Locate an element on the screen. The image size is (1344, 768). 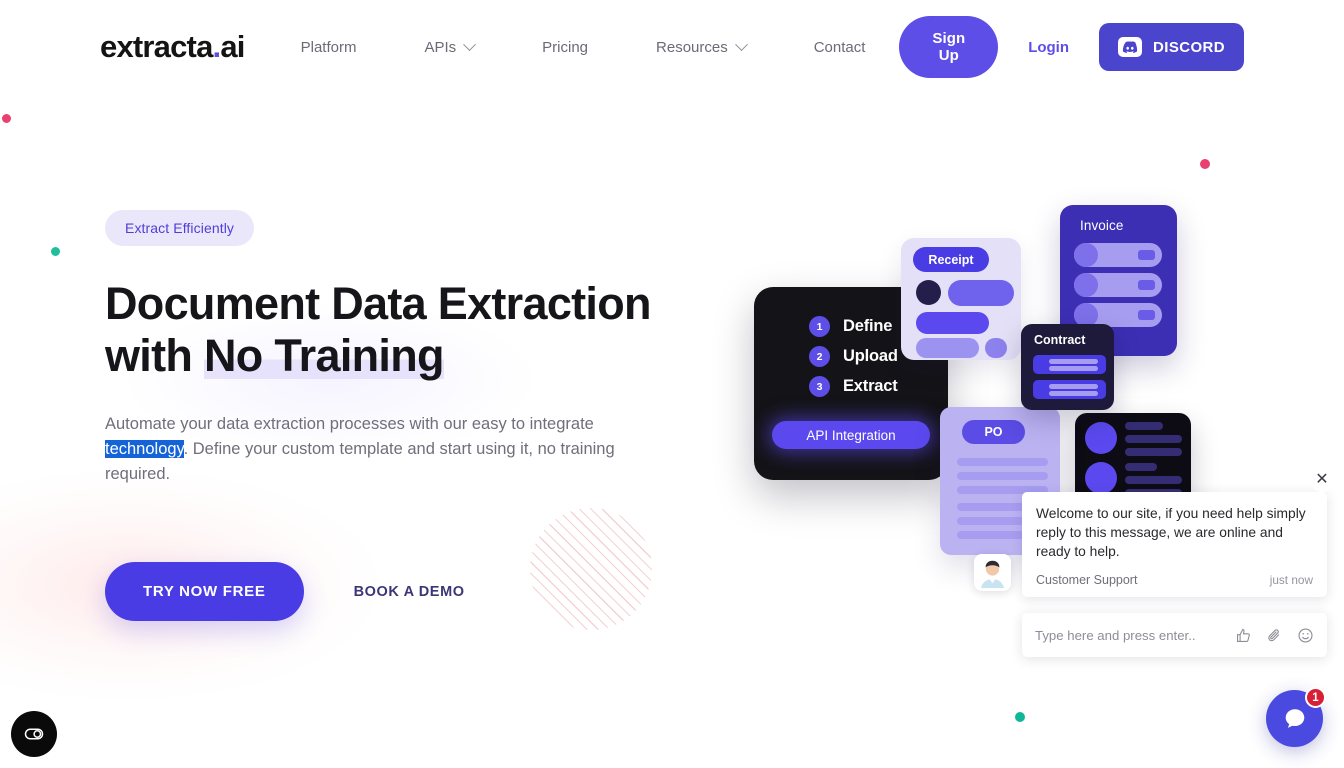
decorative-dot-pink-top-left is located at coordinates (6, 118).